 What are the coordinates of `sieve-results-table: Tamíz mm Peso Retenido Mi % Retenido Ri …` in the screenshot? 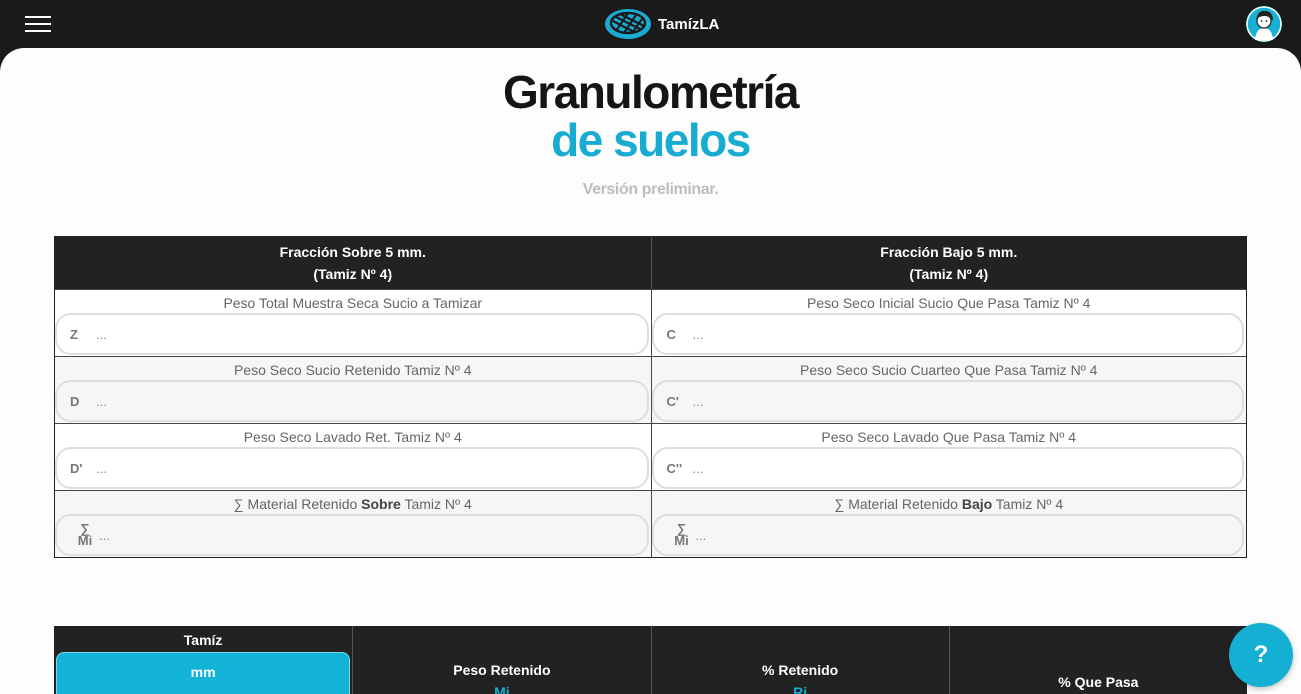 It's located at (650, 660).